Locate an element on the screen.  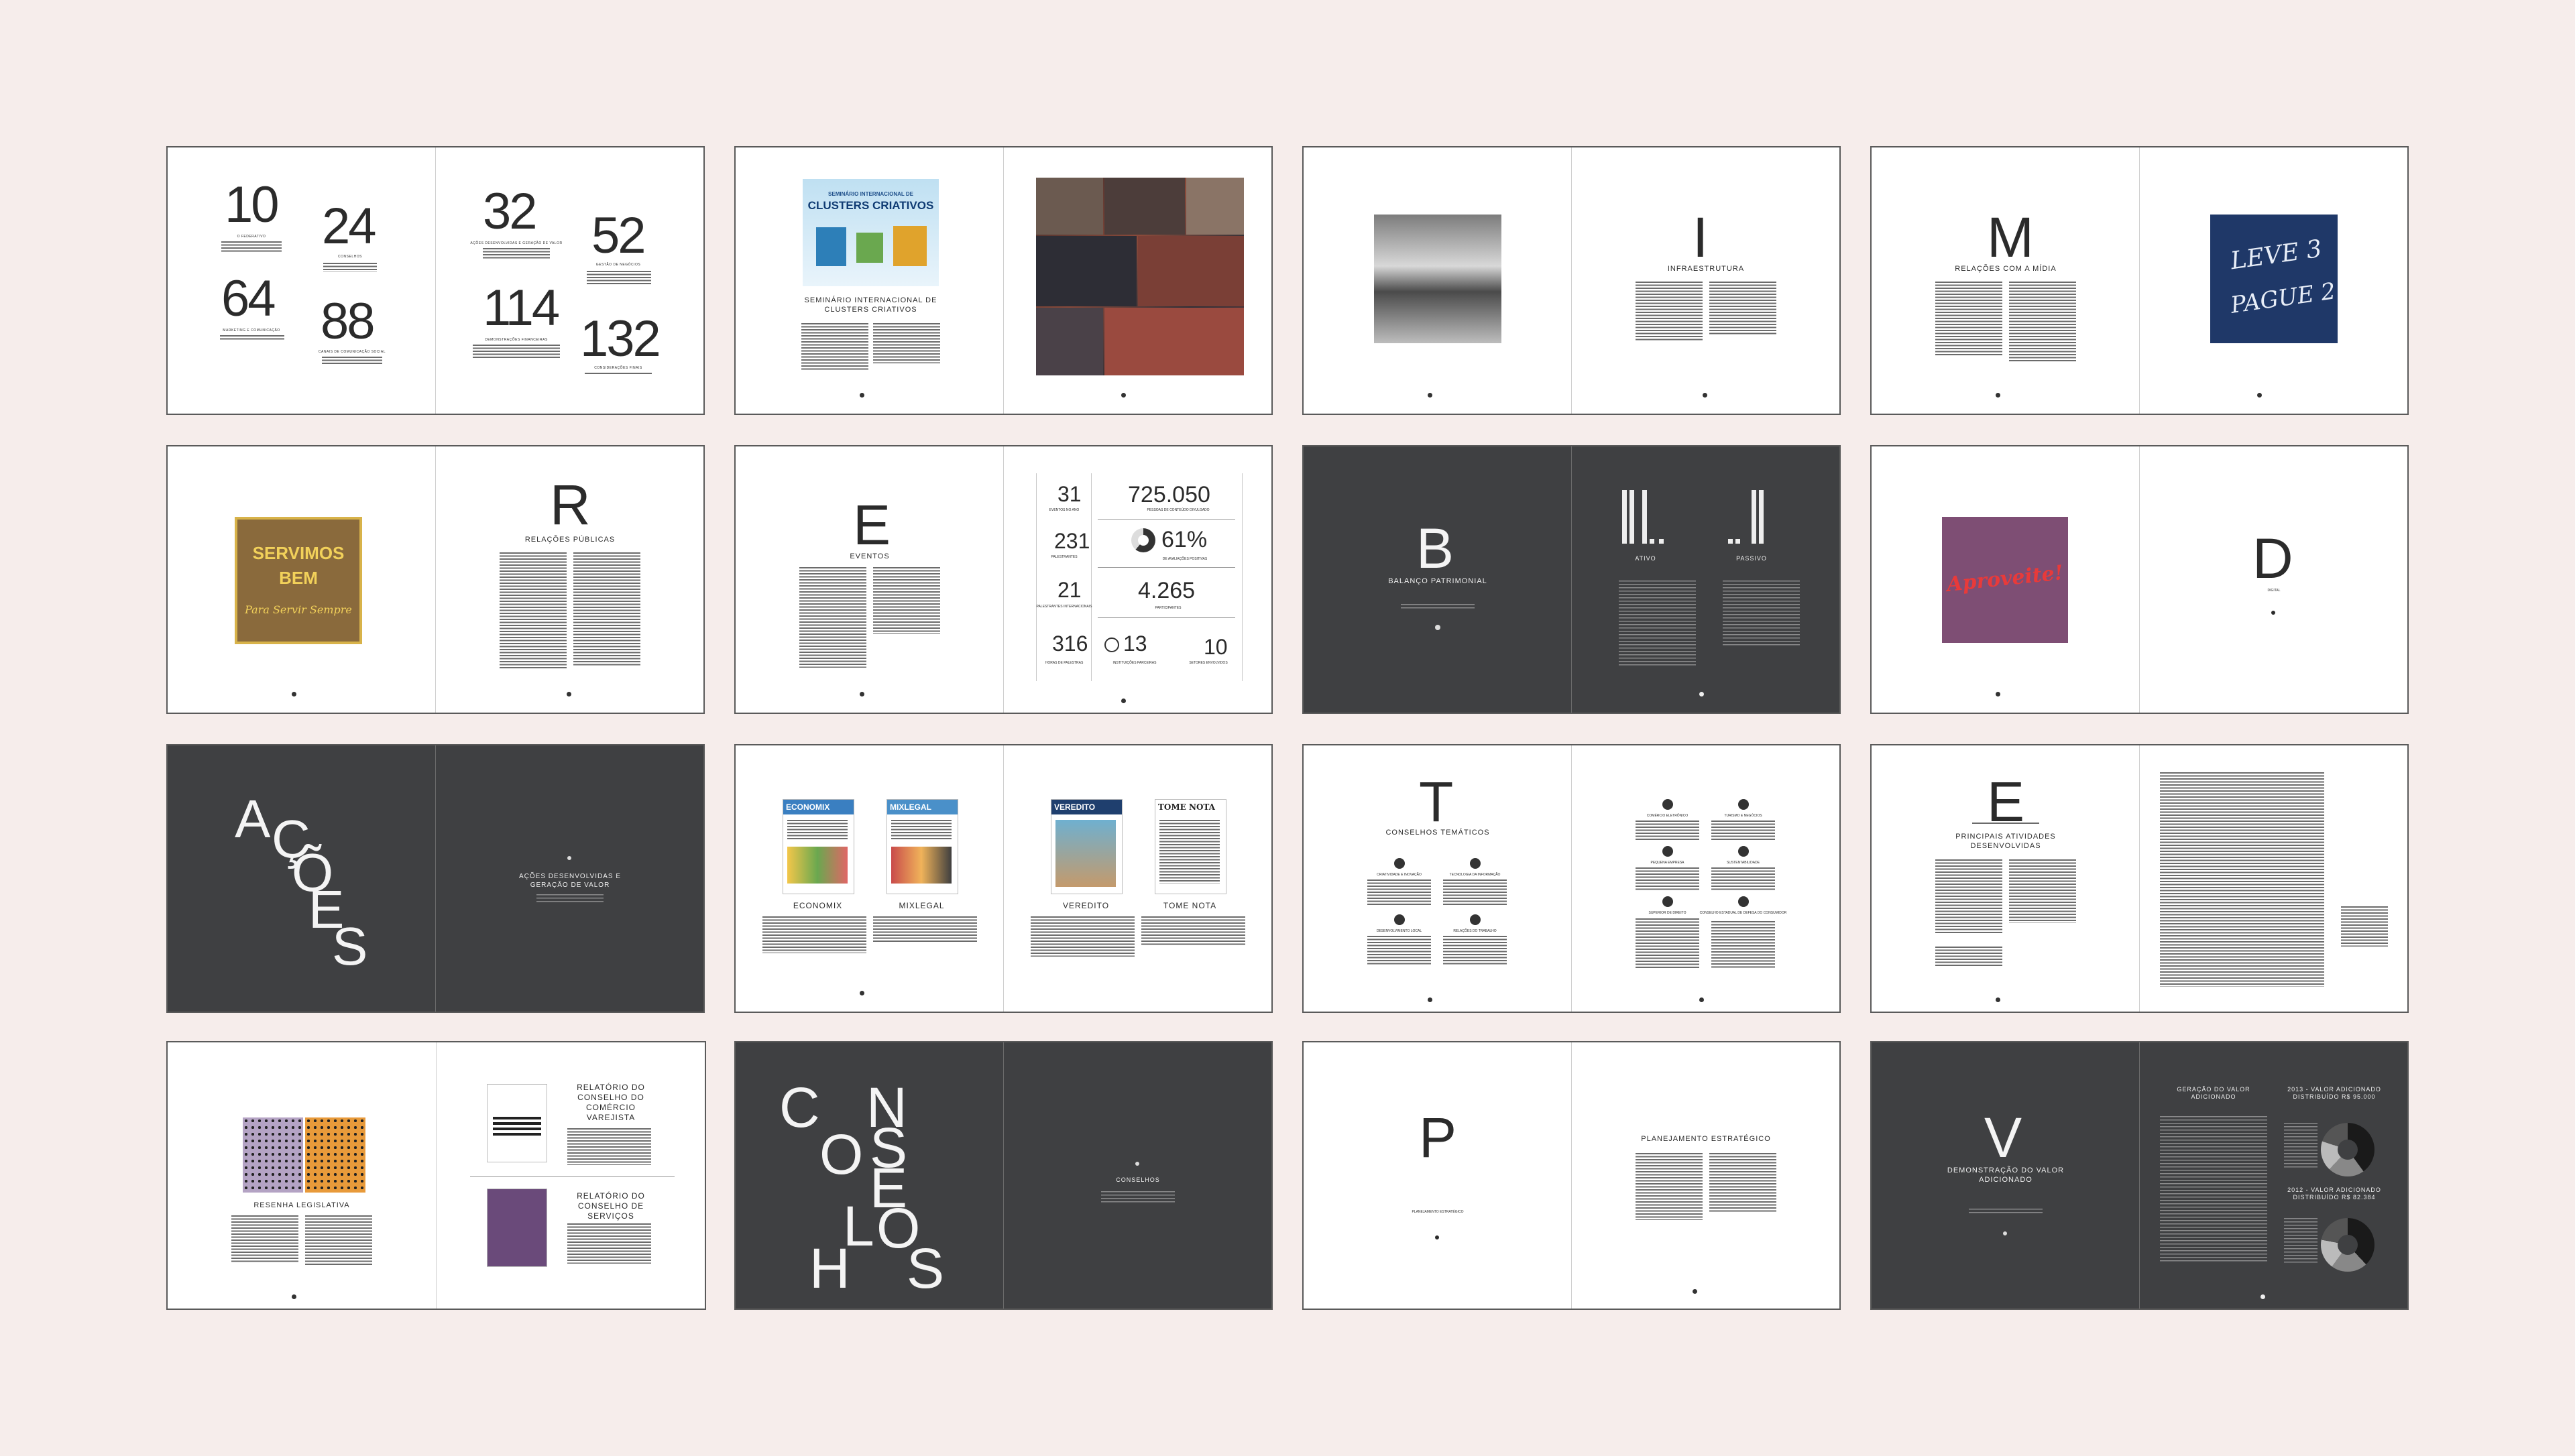
section-letter: P is located at coordinates (1437, 1137).